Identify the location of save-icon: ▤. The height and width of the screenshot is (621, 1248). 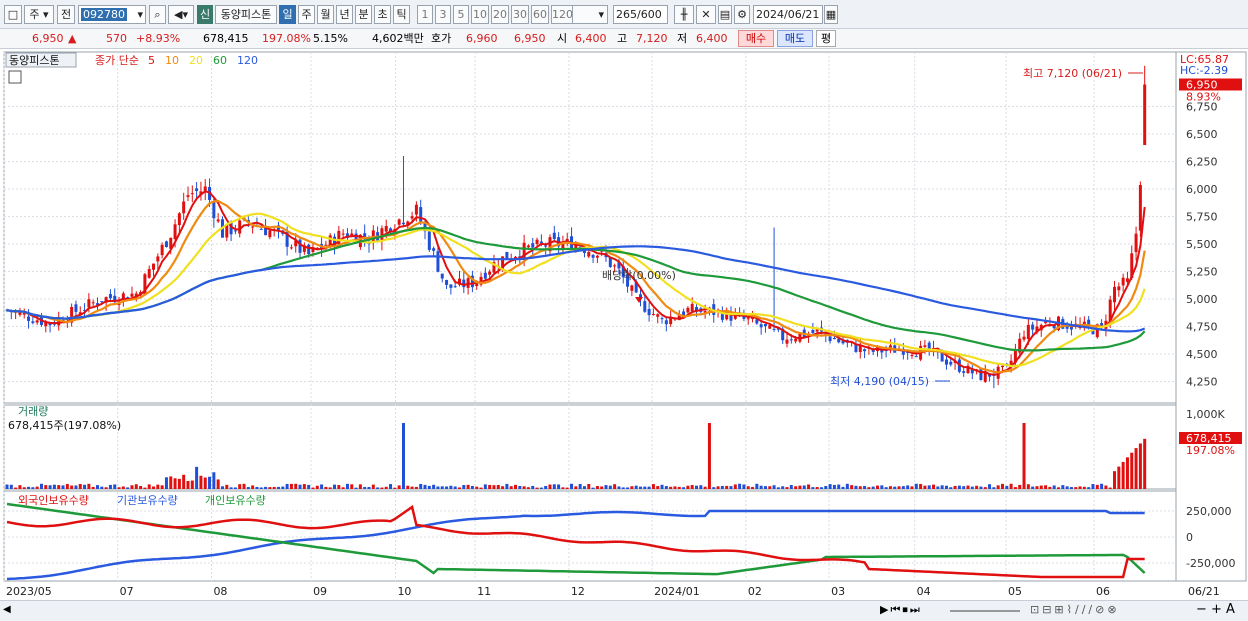
(725, 14).